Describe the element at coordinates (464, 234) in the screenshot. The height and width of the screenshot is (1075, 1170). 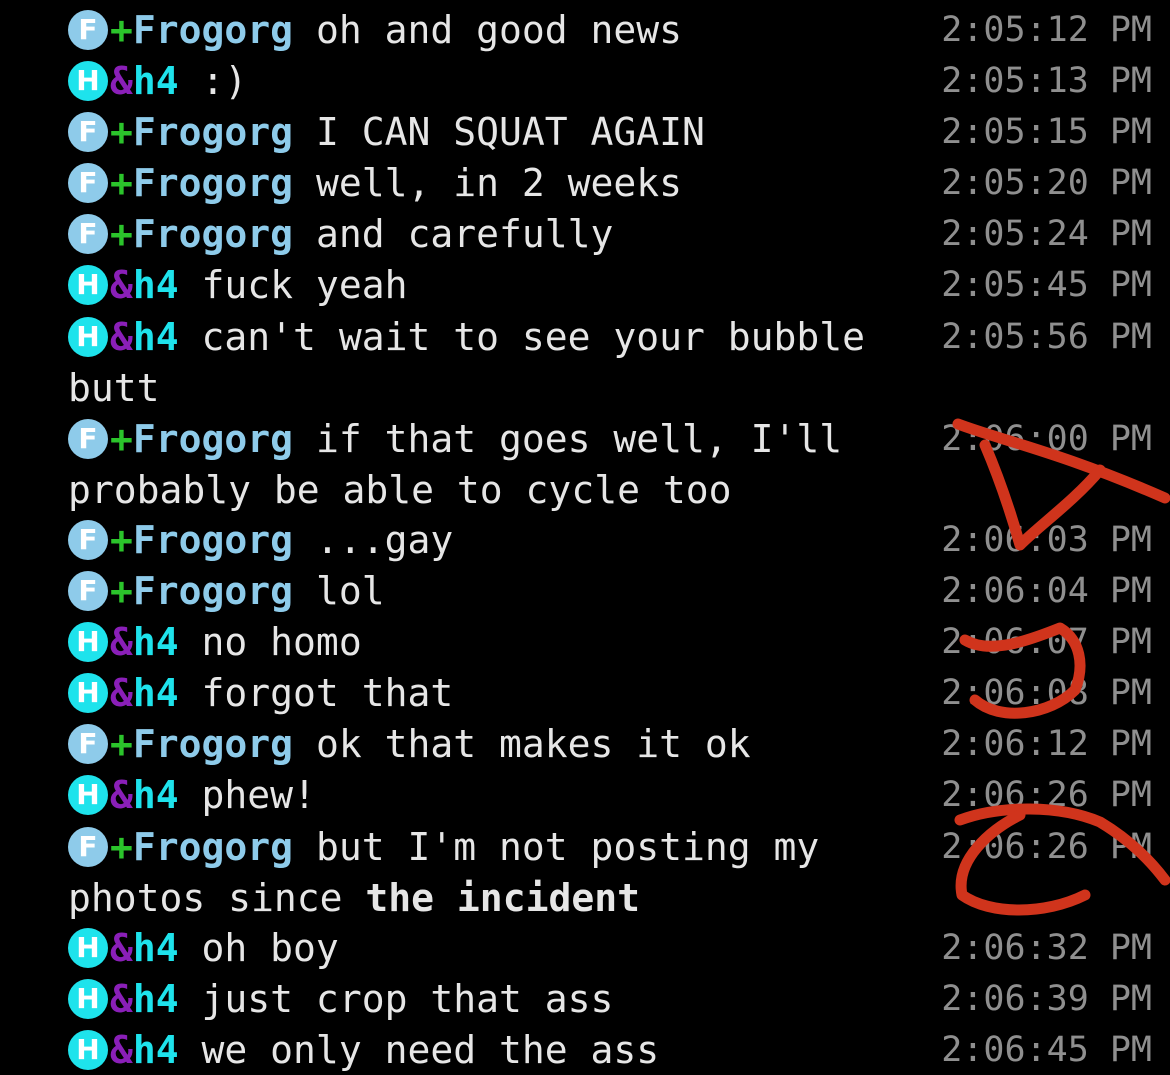
I see `message-text: and carefully` at that location.